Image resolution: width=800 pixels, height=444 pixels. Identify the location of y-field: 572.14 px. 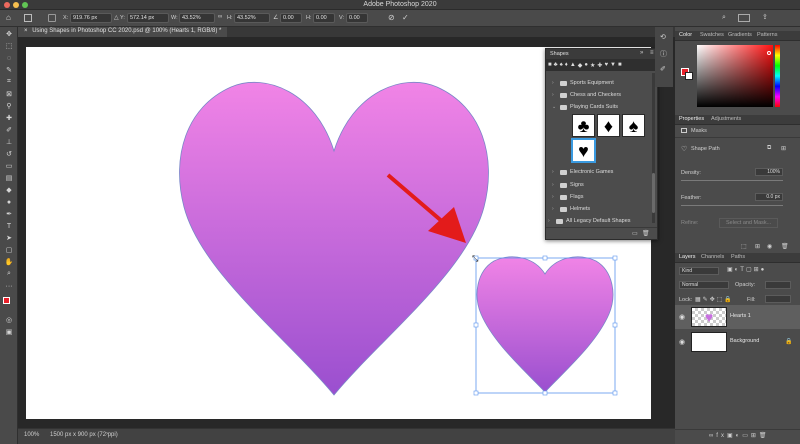
(148, 18).